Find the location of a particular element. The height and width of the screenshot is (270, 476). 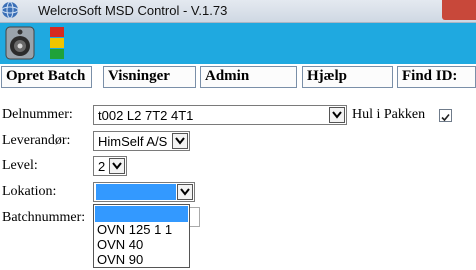

window-close-button is located at coordinates (459, 10).